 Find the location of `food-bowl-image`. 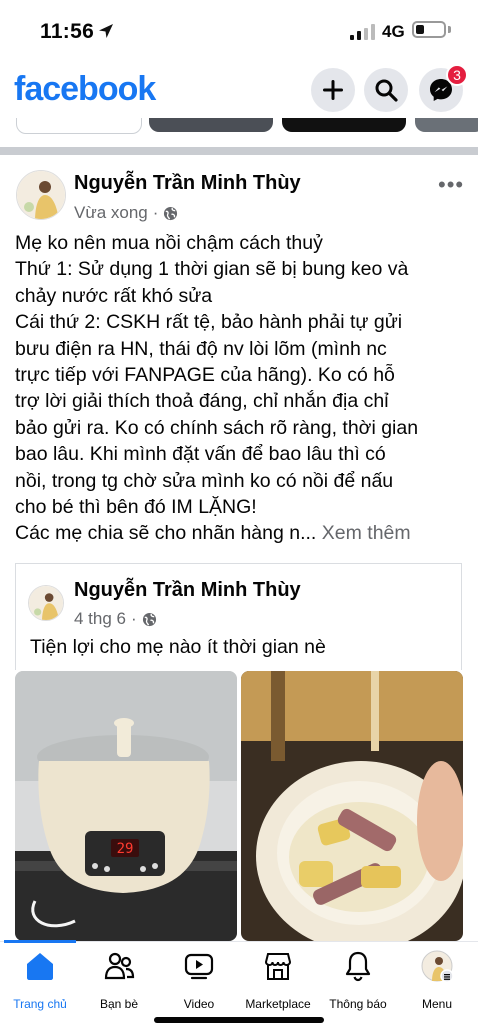

food-bowl-image is located at coordinates (352, 806).